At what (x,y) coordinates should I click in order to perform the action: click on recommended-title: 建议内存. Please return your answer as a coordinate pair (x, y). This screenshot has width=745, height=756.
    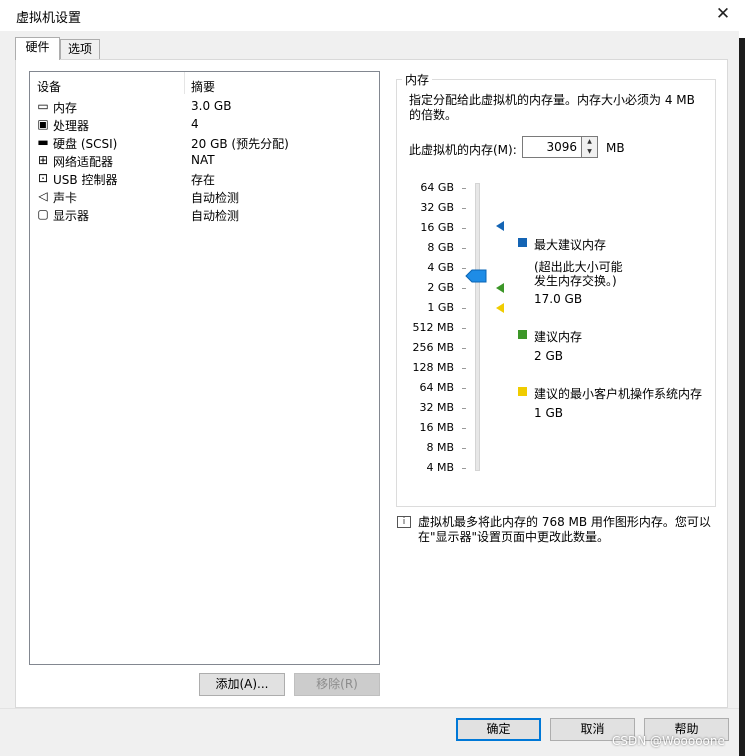
    Looking at the image, I should click on (558, 337).